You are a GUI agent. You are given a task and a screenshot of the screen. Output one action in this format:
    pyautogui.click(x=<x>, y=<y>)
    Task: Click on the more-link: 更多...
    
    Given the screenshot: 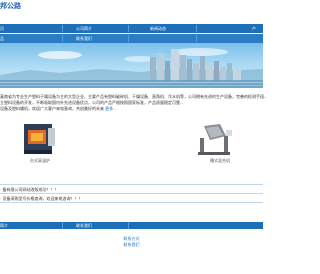 What is the action you would take?
    pyautogui.click(x=110, y=108)
    